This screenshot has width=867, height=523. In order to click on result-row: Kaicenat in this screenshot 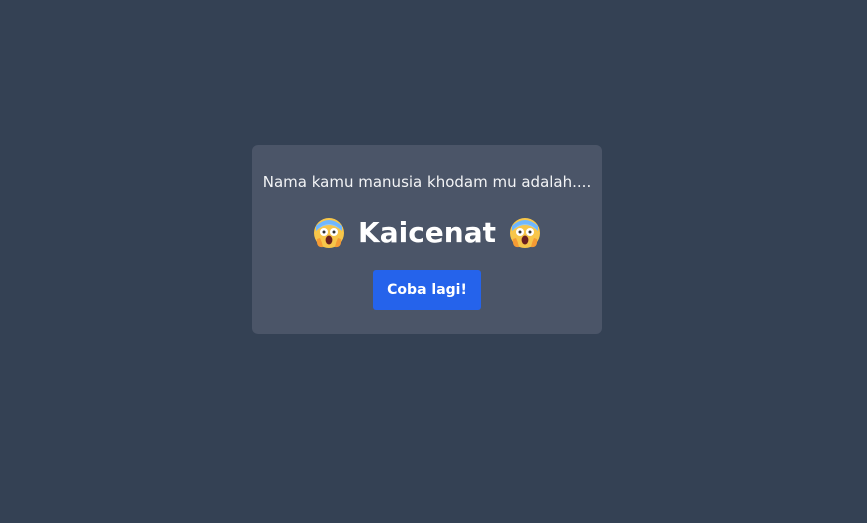, I will do `click(427, 233)`.